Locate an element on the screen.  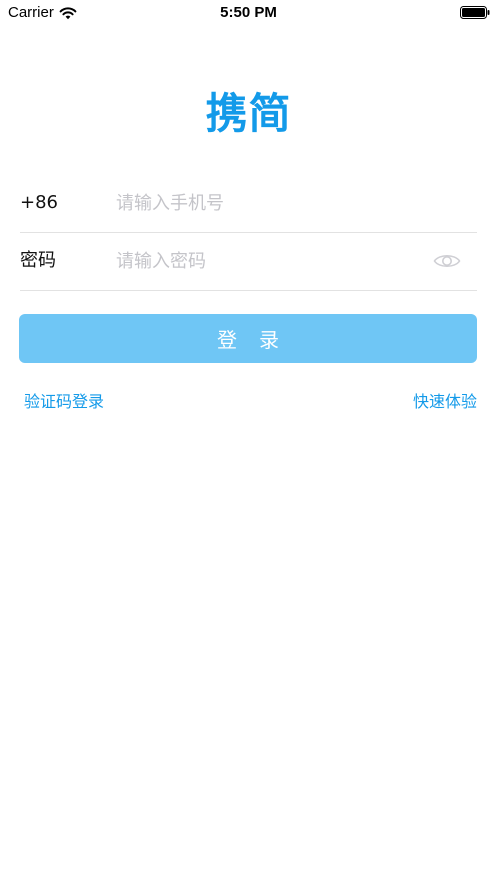
phone-row: +86 is located at coordinates (248, 203).